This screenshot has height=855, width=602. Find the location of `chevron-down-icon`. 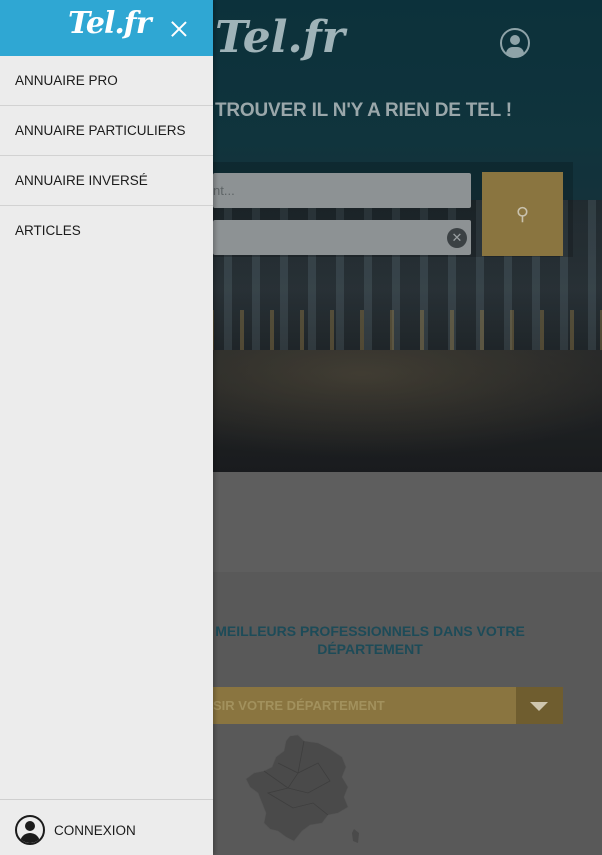

chevron-down-icon is located at coordinates (539, 705).